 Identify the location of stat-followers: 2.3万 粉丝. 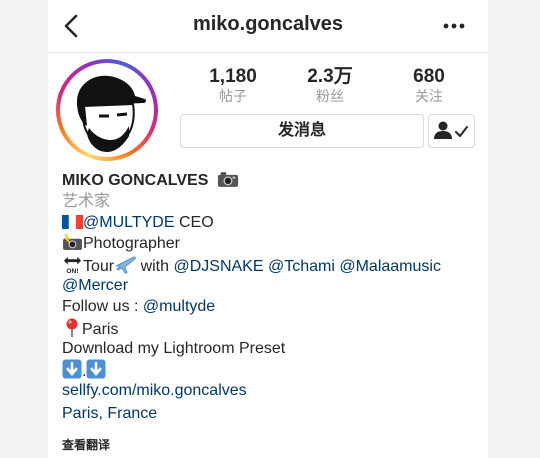
(330, 85).